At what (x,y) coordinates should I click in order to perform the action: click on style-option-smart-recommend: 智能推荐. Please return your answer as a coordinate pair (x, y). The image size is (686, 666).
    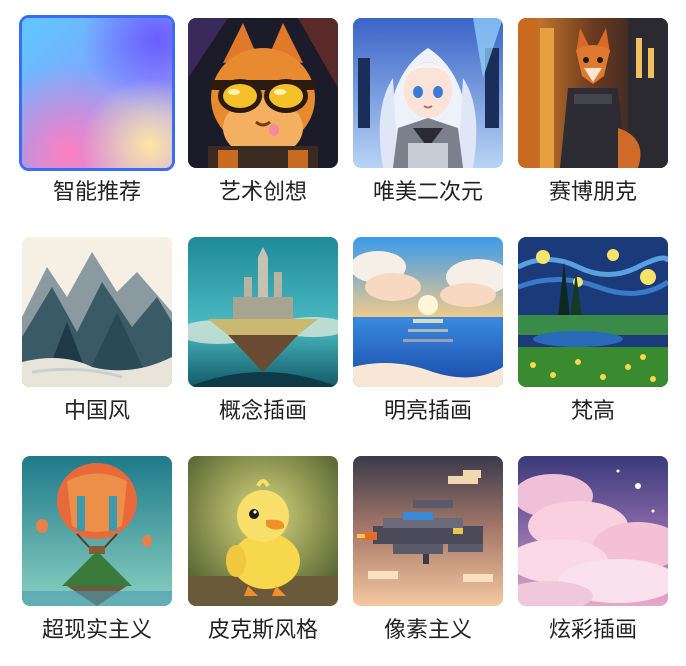
    Looking at the image, I should click on (103, 121).